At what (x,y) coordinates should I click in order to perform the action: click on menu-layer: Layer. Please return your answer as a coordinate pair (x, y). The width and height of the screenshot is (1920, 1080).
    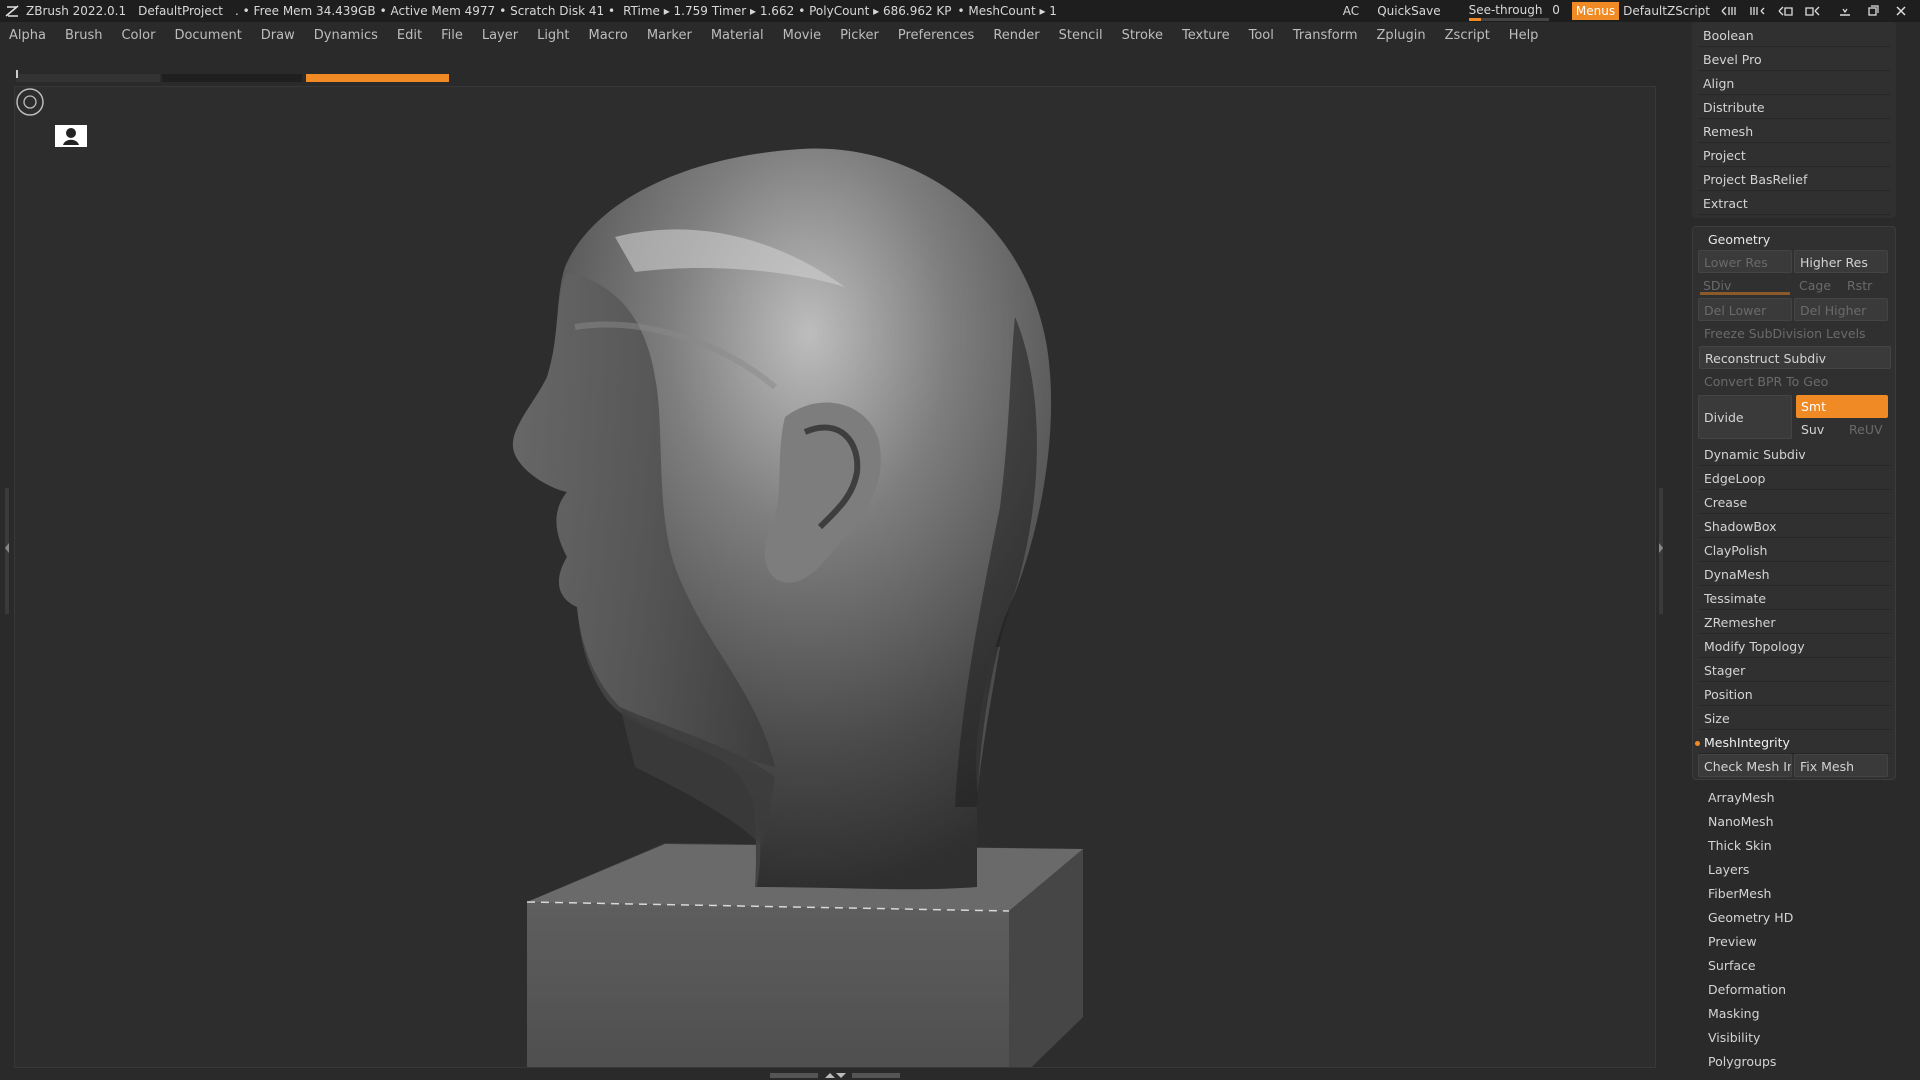
    Looking at the image, I should click on (500, 35).